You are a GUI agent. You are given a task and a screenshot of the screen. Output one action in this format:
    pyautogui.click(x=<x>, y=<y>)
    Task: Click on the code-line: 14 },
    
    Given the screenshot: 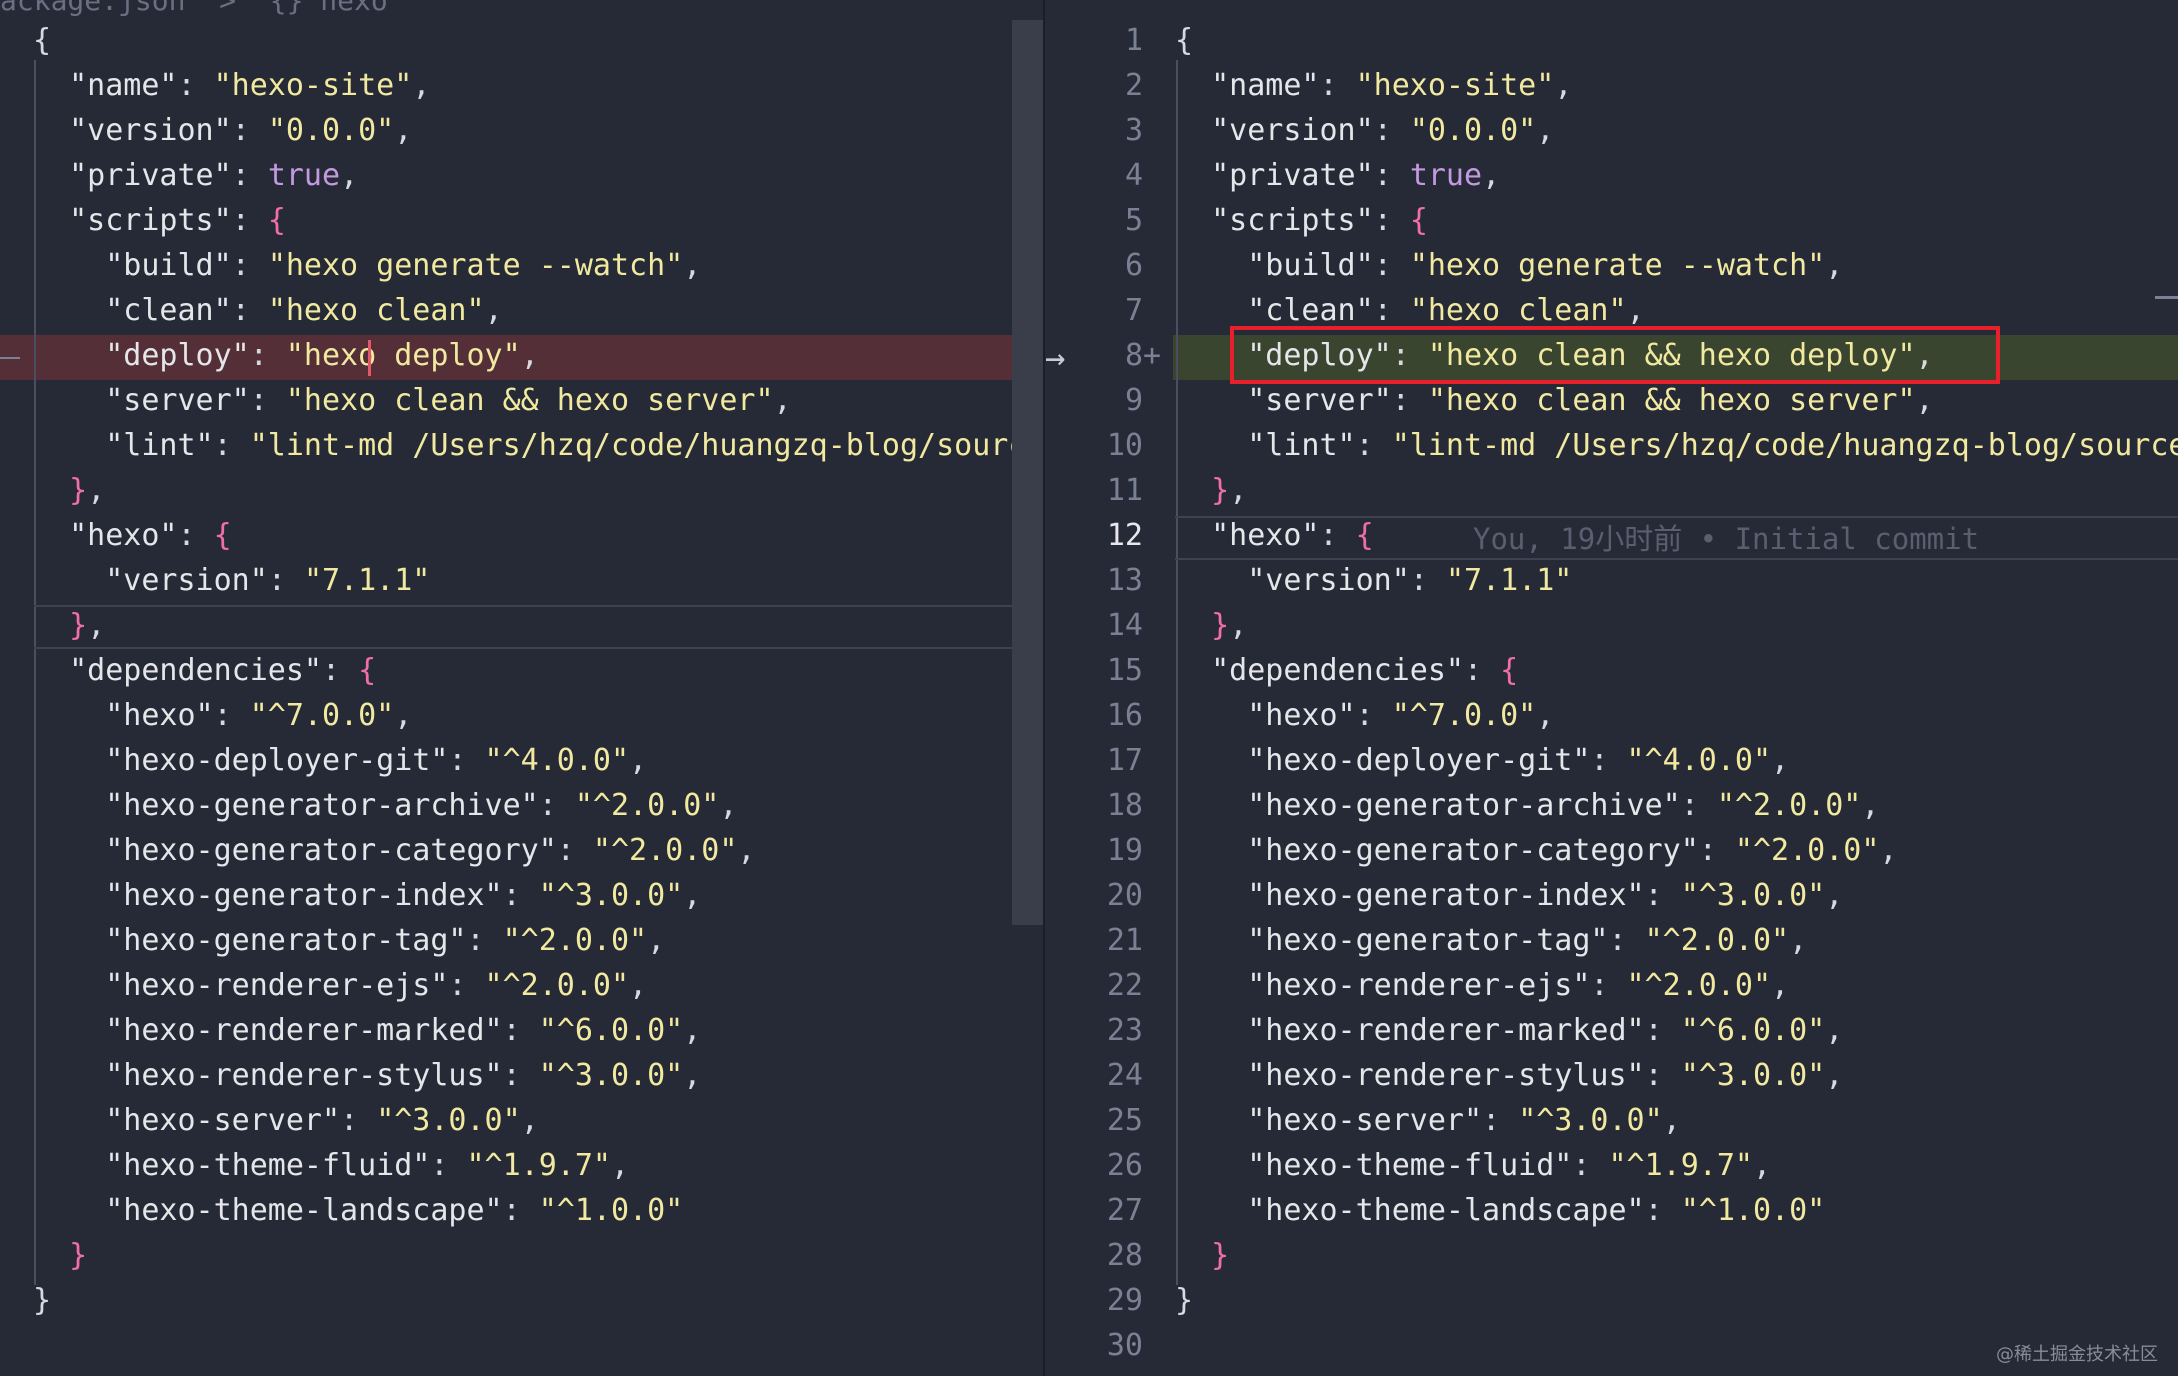 What is the action you would take?
    pyautogui.click(x=1610, y=625)
    